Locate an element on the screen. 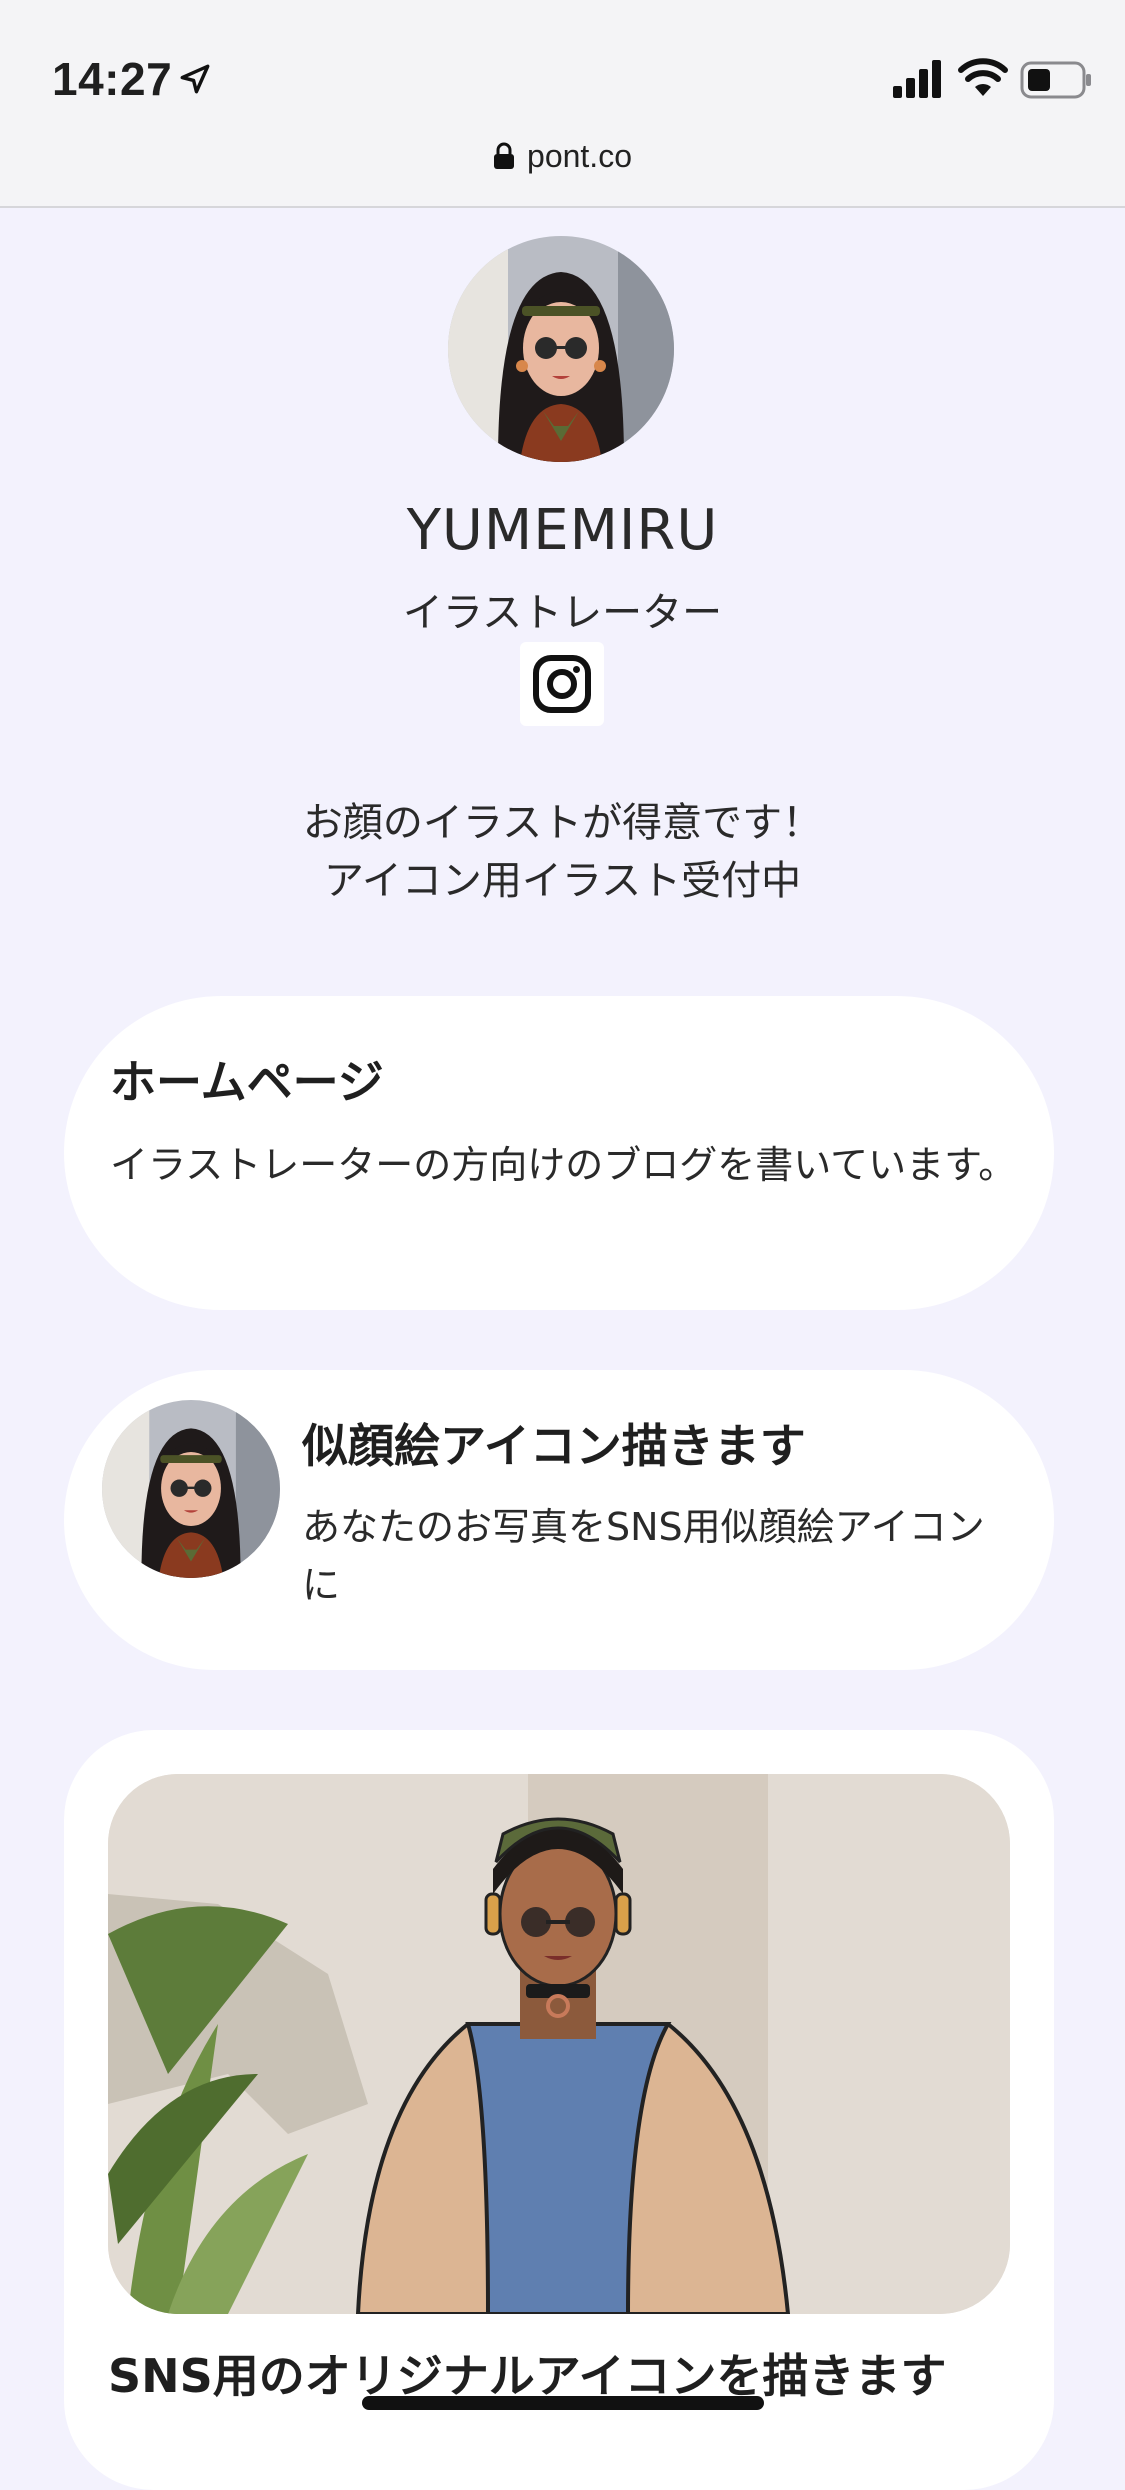  home-indicator is located at coordinates (563, 2403).